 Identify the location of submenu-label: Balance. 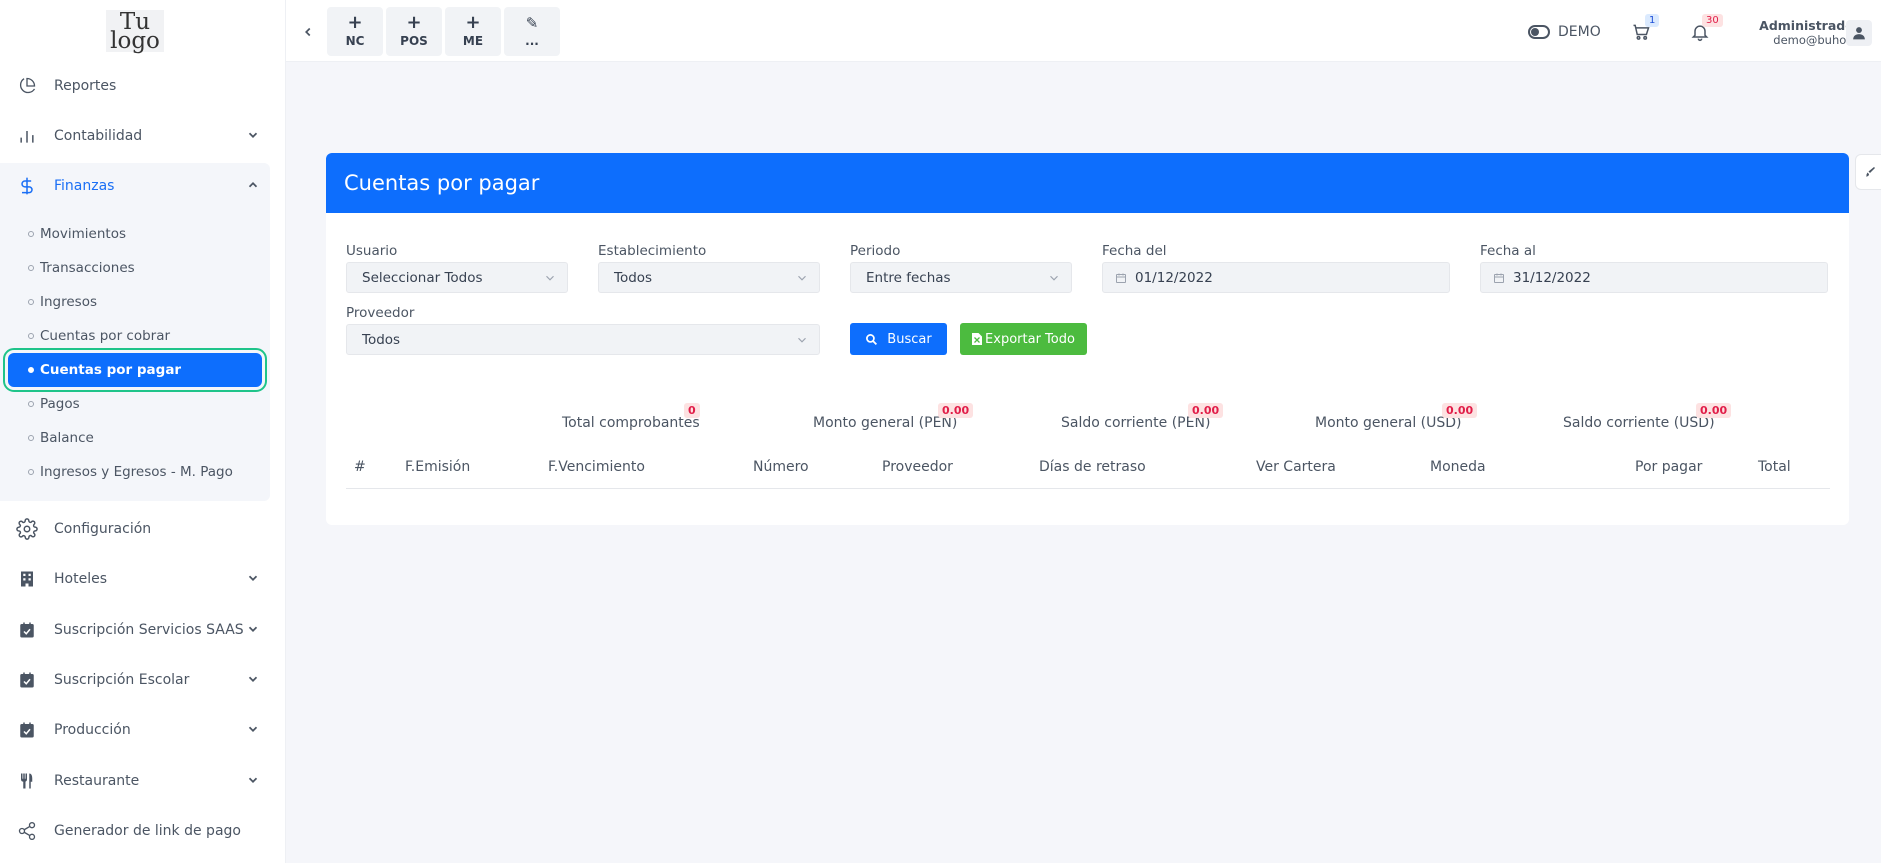
(67, 438).